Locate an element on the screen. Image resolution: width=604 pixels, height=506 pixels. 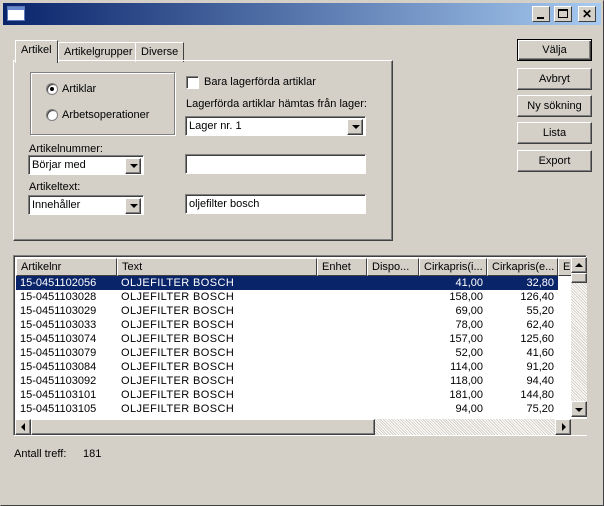
table-row: 15-0451103029 OLJEFILTER BOSCH 69,00 55,20 is located at coordinates (287, 311).